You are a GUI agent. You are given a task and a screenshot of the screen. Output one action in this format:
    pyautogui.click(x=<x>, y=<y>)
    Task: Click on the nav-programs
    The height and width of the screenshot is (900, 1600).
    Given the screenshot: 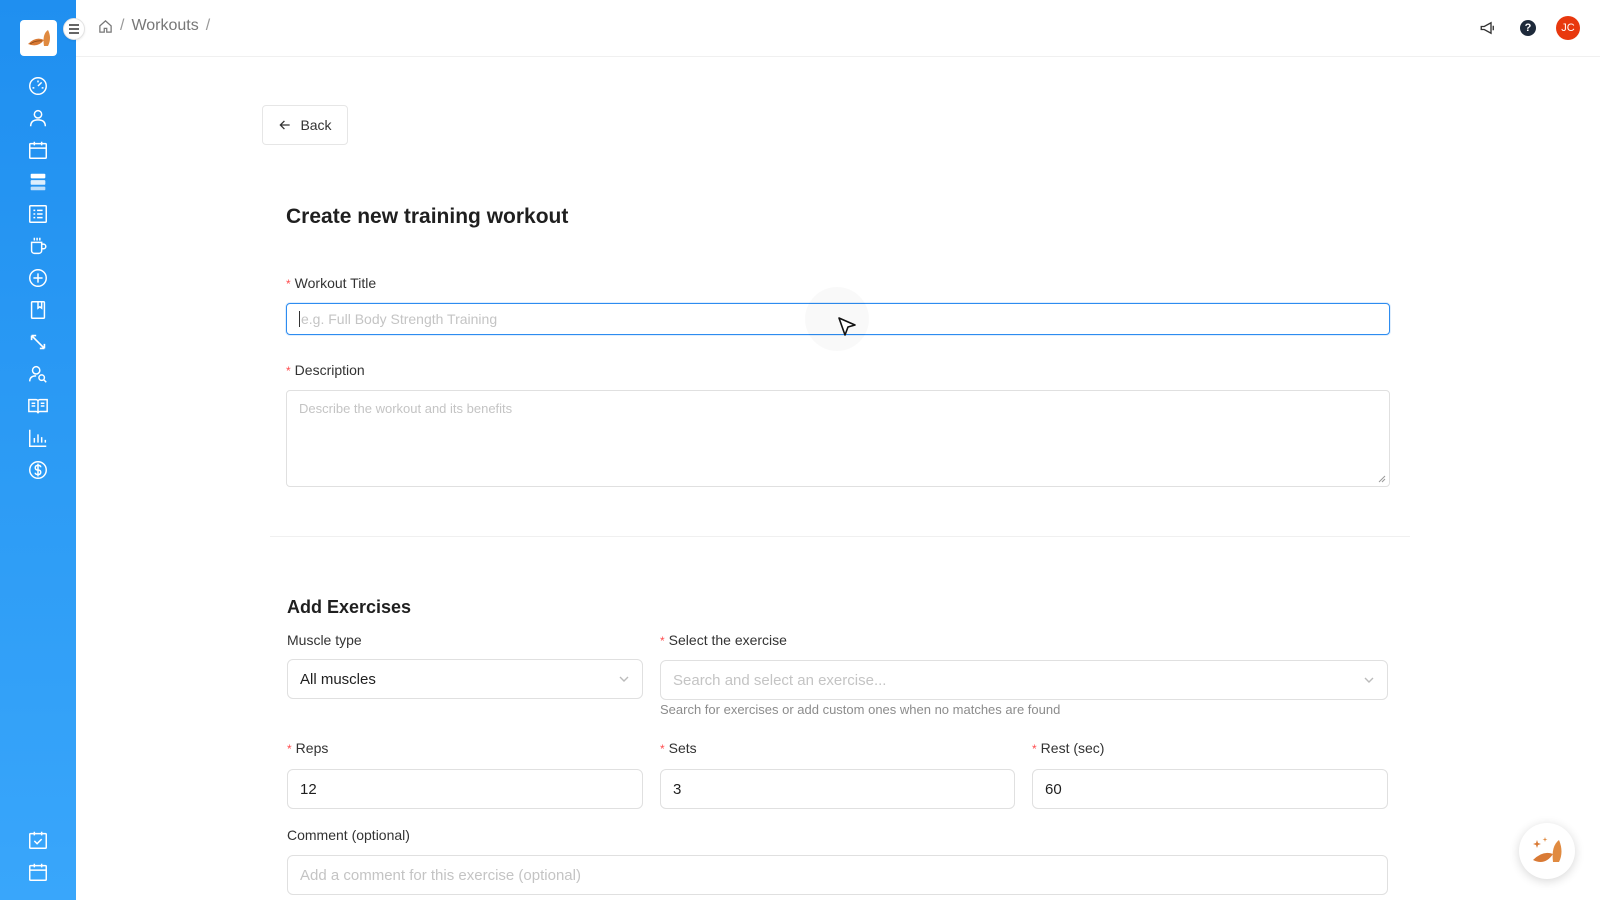 What is the action you would take?
    pyautogui.click(x=38, y=214)
    